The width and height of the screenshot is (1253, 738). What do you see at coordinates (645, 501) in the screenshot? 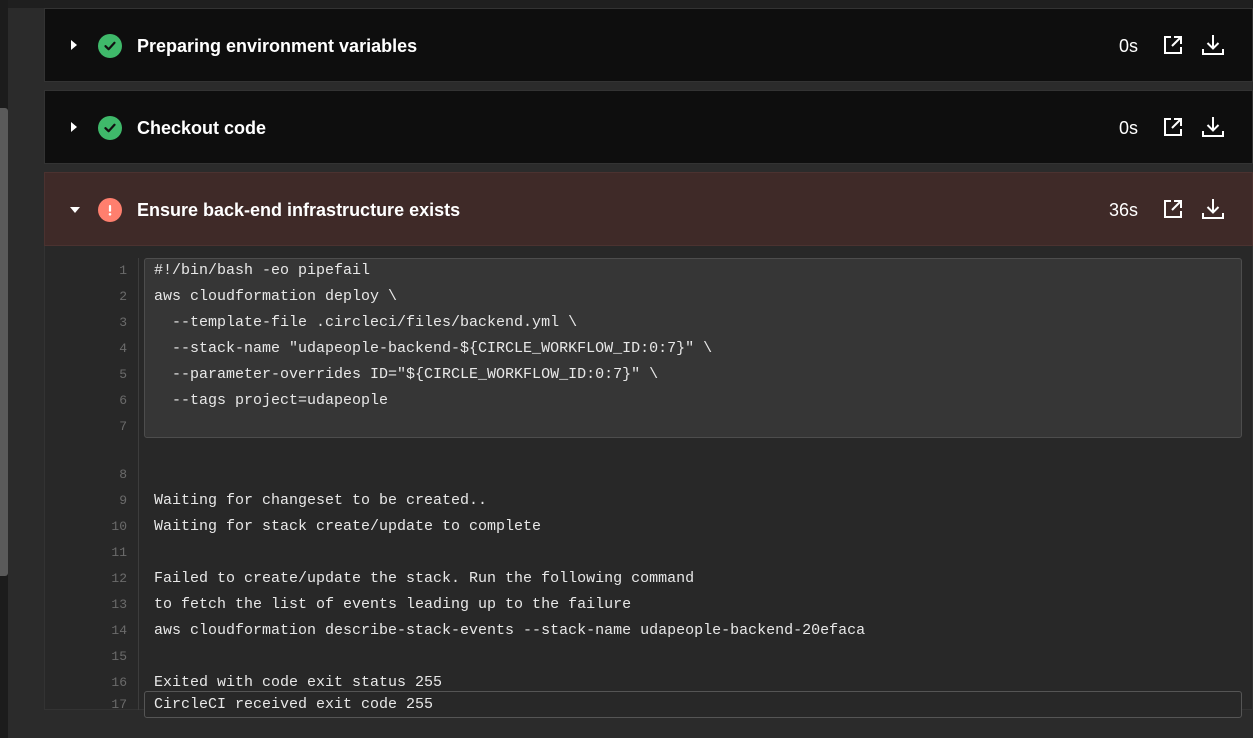
I see `output-line: 9 Waiting for changeset to be created..` at bounding box center [645, 501].